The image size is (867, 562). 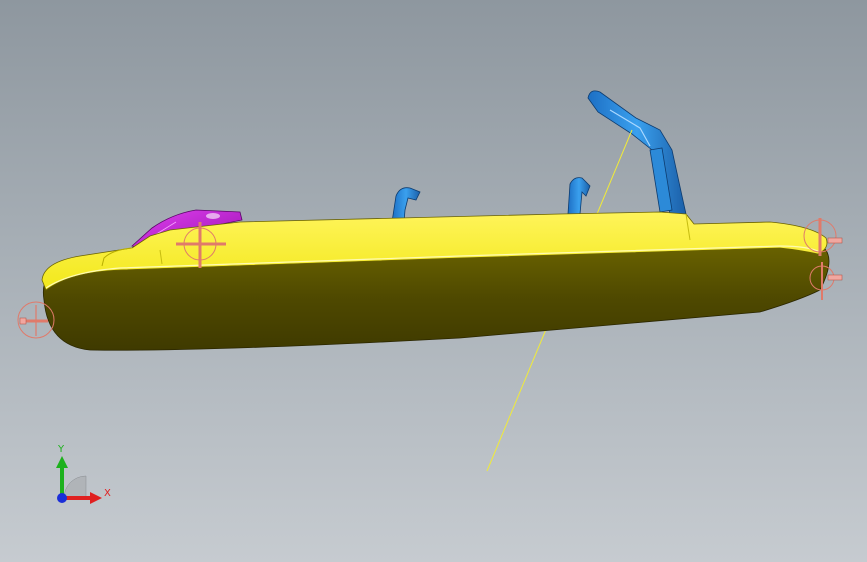 What do you see at coordinates (614, 172) in the screenshot?
I see `leader-line-arm` at bounding box center [614, 172].